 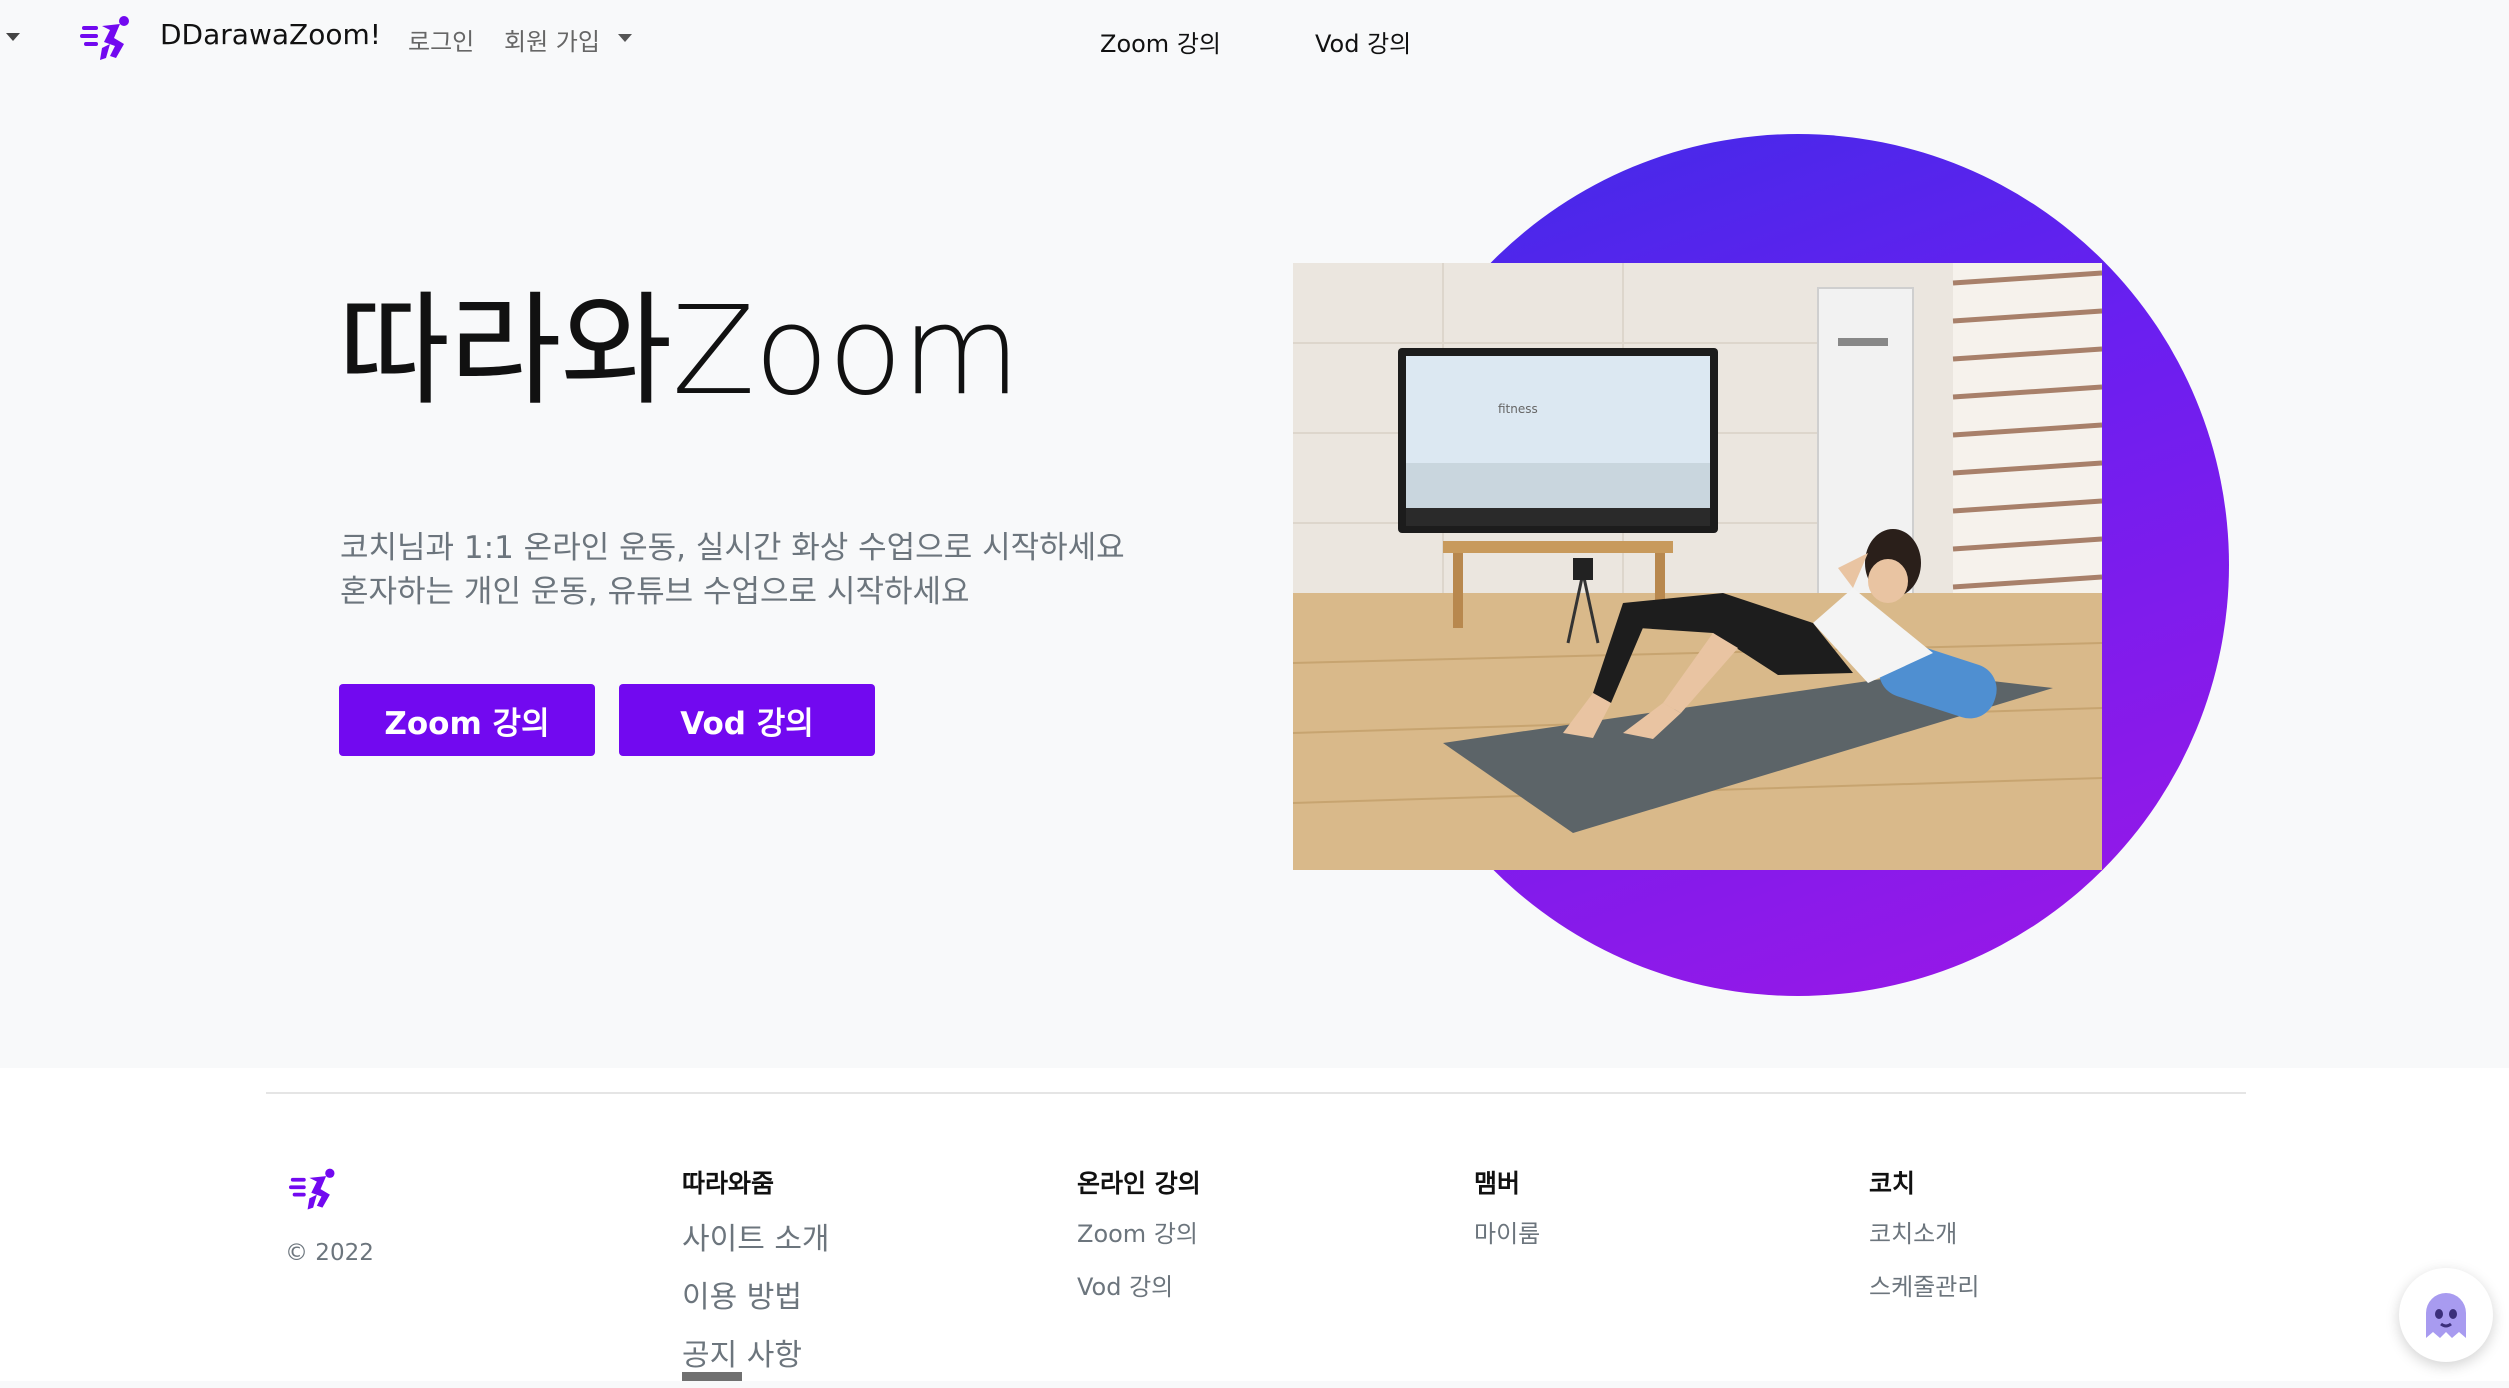 What do you see at coordinates (467, 720) in the screenshot?
I see `zoom-course-button: Zoom 강의` at bounding box center [467, 720].